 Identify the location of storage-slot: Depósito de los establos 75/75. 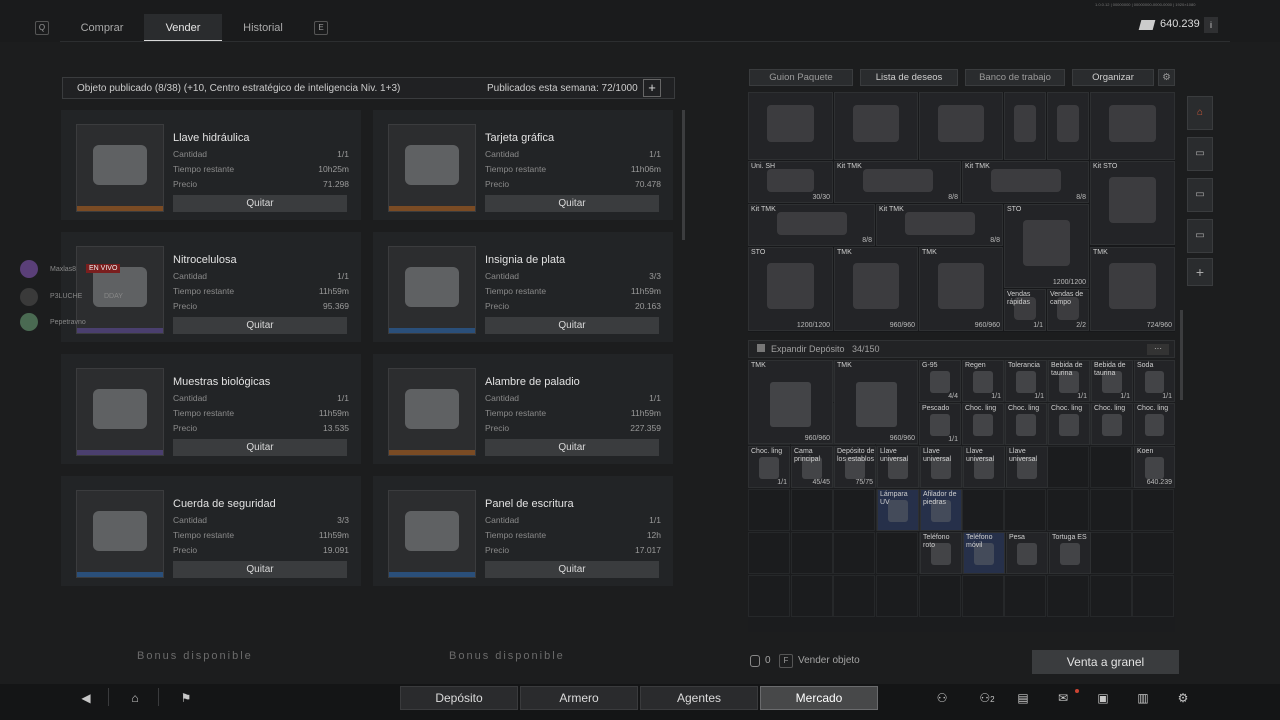
(855, 467).